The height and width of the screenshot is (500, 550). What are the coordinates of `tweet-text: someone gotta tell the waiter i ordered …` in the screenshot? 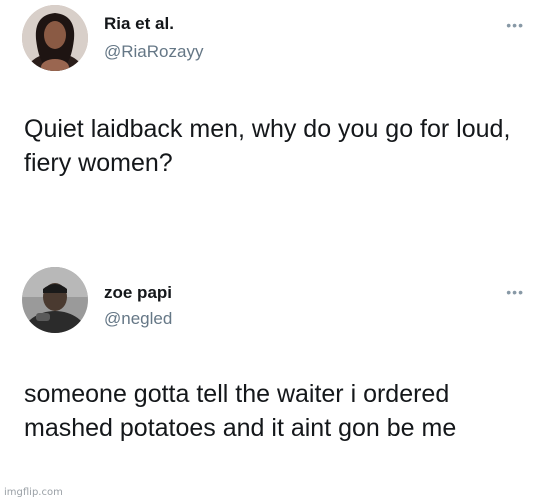 It's located at (240, 411).